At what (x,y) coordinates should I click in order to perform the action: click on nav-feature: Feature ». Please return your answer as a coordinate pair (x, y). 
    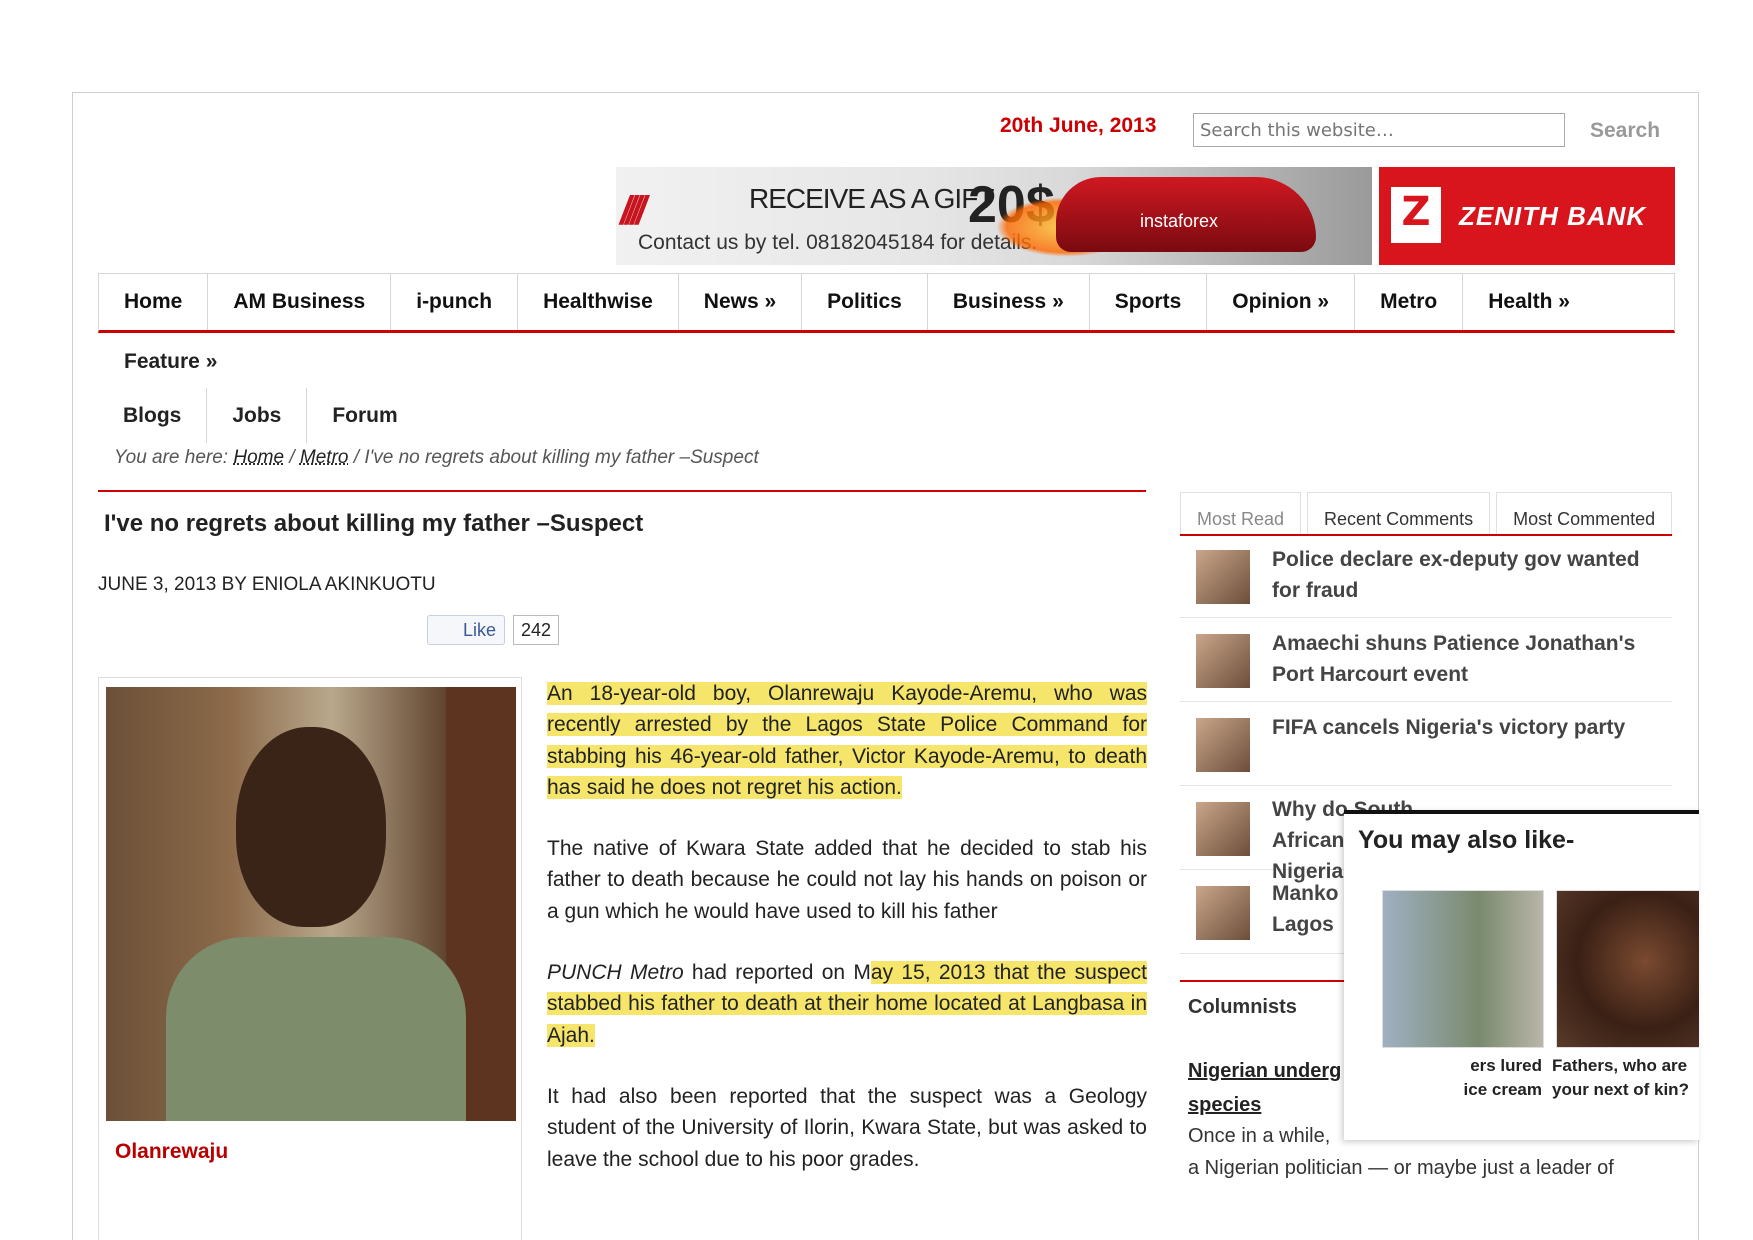
    Looking at the image, I should click on (170, 362).